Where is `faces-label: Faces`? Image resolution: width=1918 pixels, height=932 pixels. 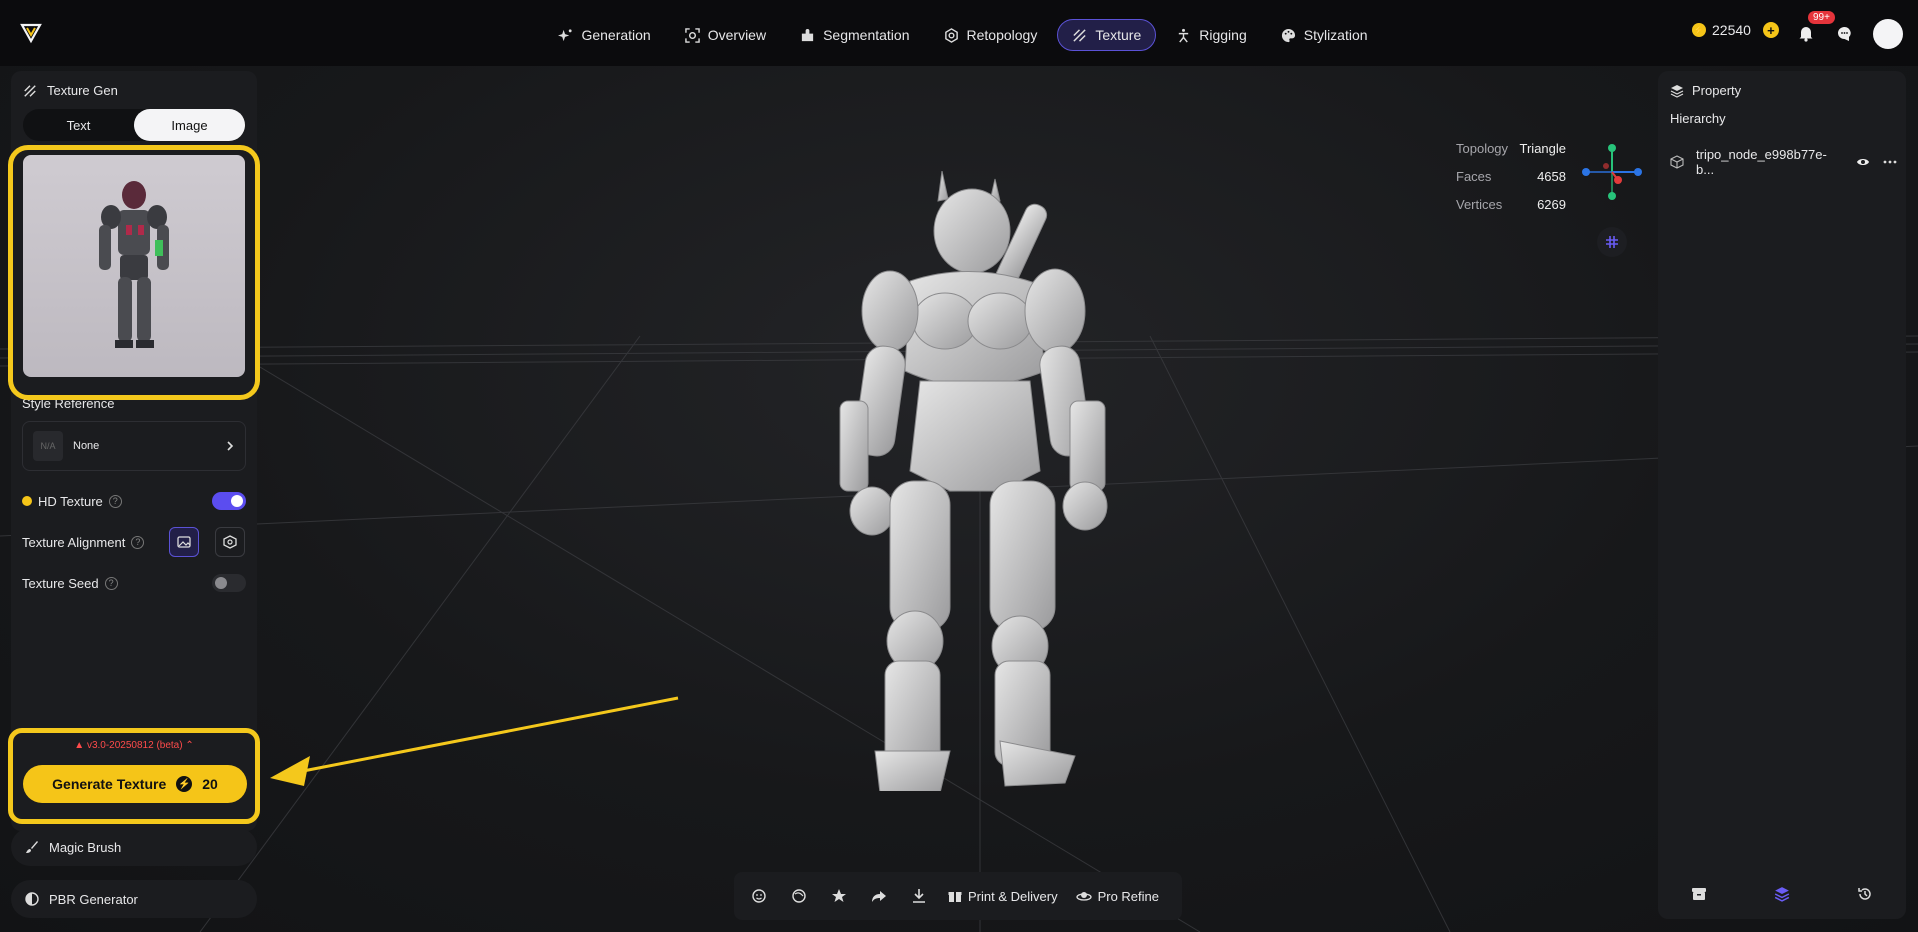
faces-label: Faces is located at coordinates (1474, 176).